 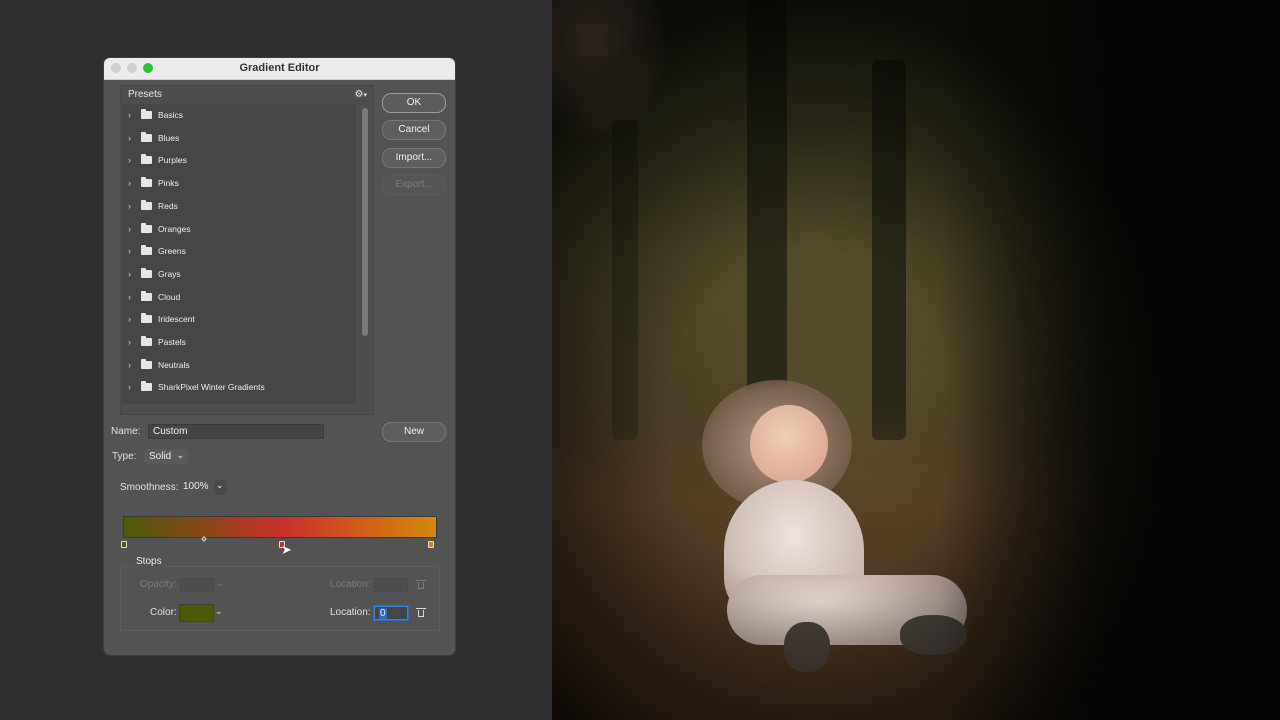 I want to click on scrollbar-thumb, so click(x=365, y=222).